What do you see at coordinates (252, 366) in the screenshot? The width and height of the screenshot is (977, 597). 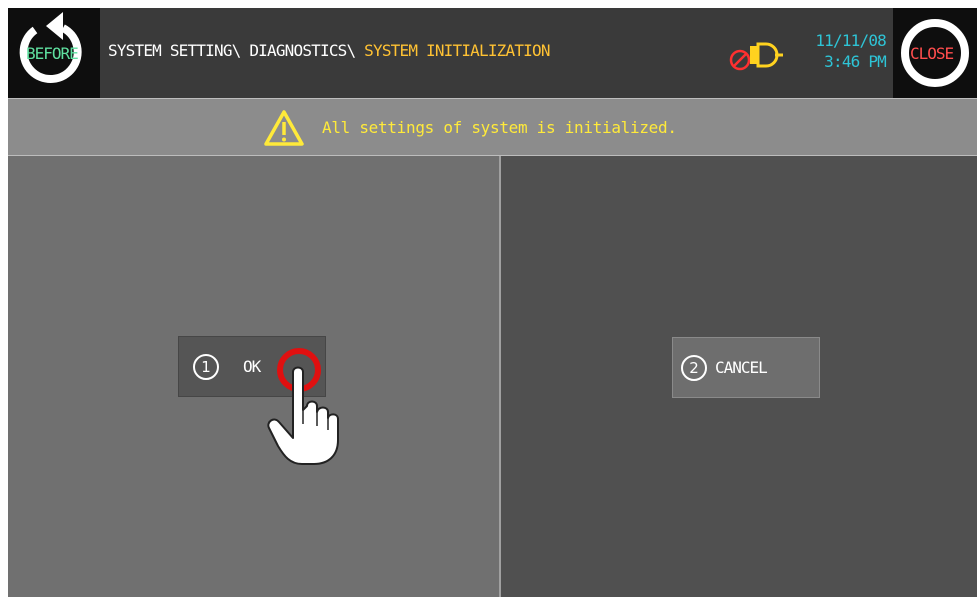 I see `ok-label: OK` at bounding box center [252, 366].